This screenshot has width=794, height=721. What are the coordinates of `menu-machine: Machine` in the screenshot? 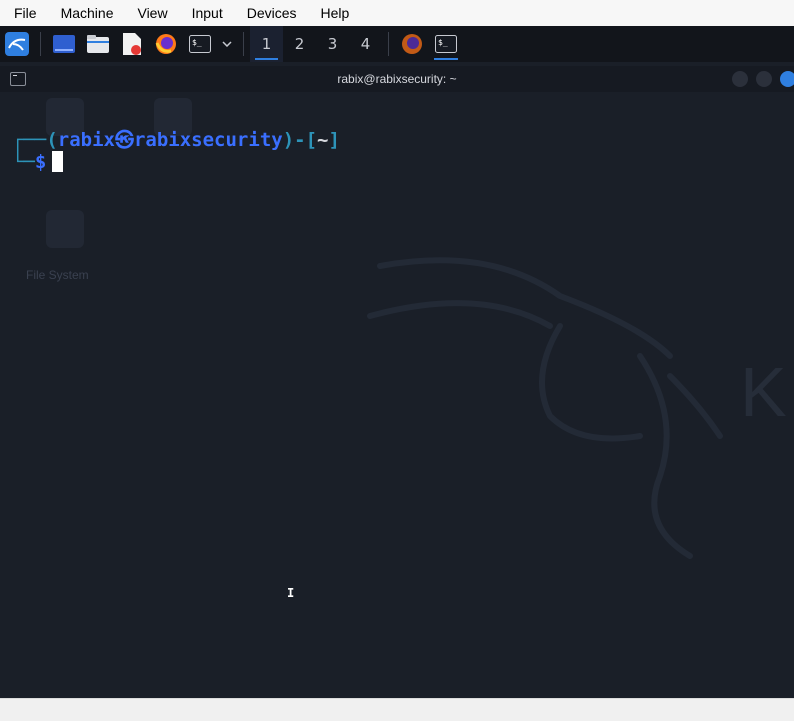 It's located at (87, 13).